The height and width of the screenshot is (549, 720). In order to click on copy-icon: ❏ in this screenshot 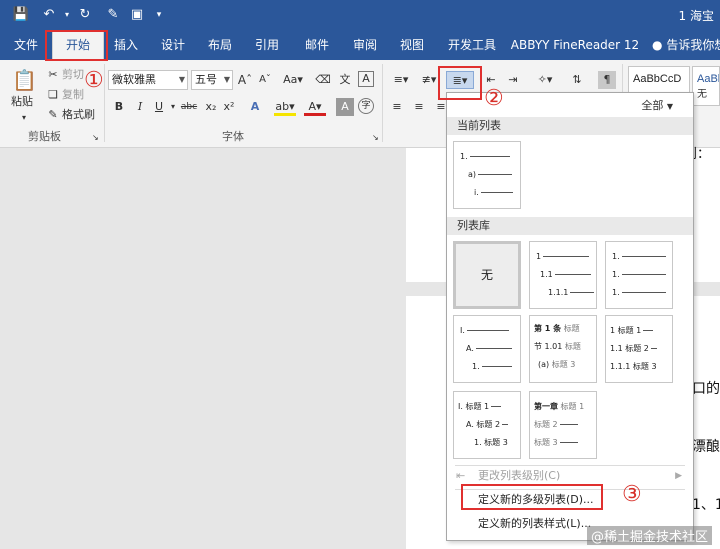, I will do `click(53, 95)`.